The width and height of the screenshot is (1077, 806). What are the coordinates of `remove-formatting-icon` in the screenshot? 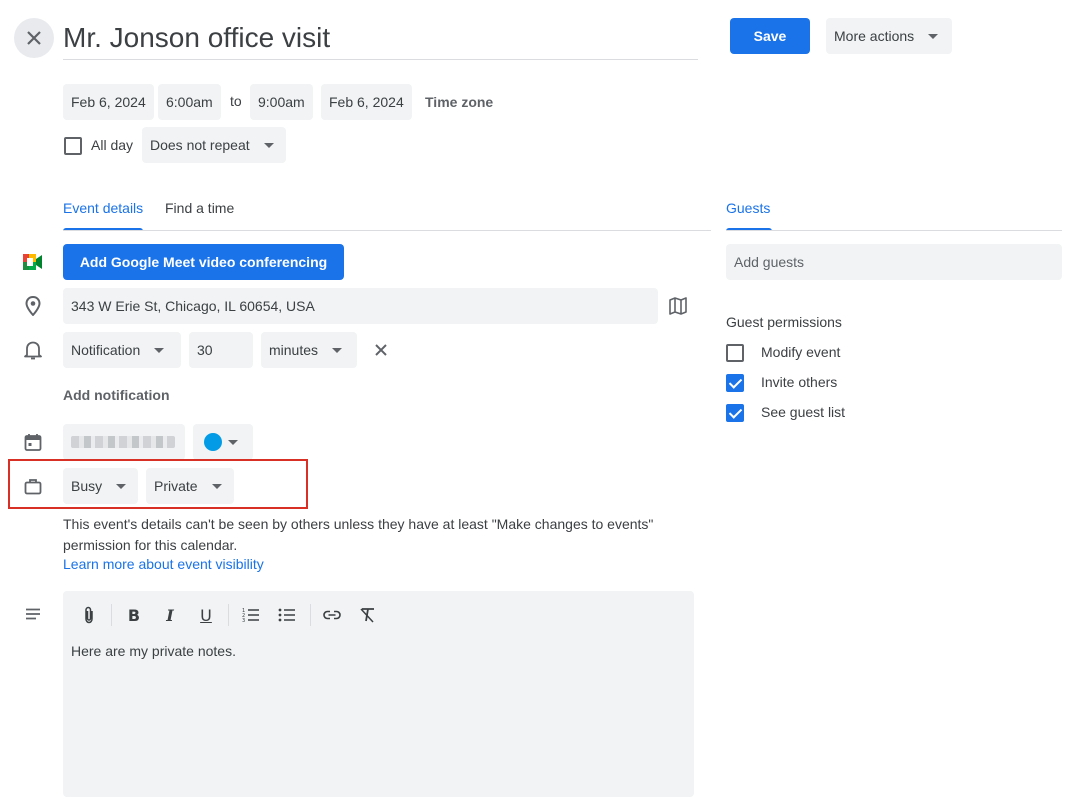 It's located at (368, 615).